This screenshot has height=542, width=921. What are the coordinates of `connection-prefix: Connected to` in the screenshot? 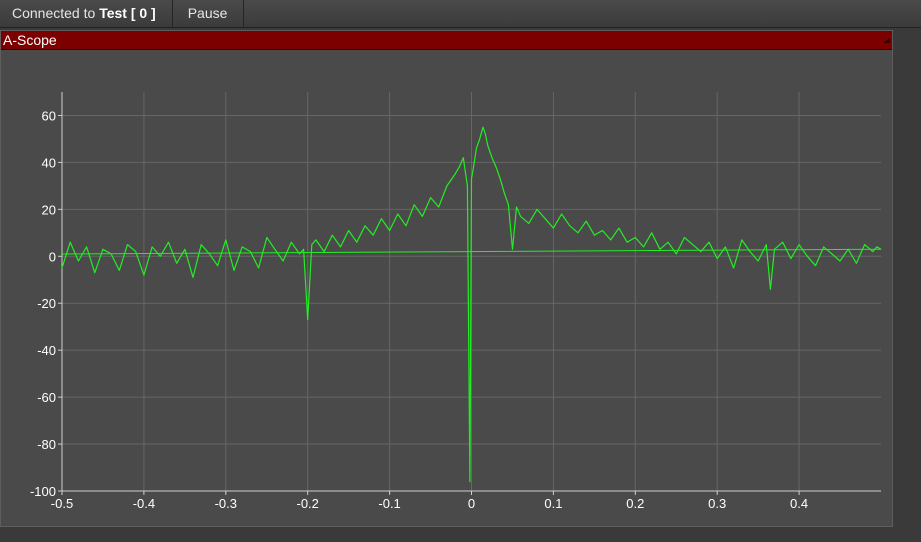 It's located at (54, 13).